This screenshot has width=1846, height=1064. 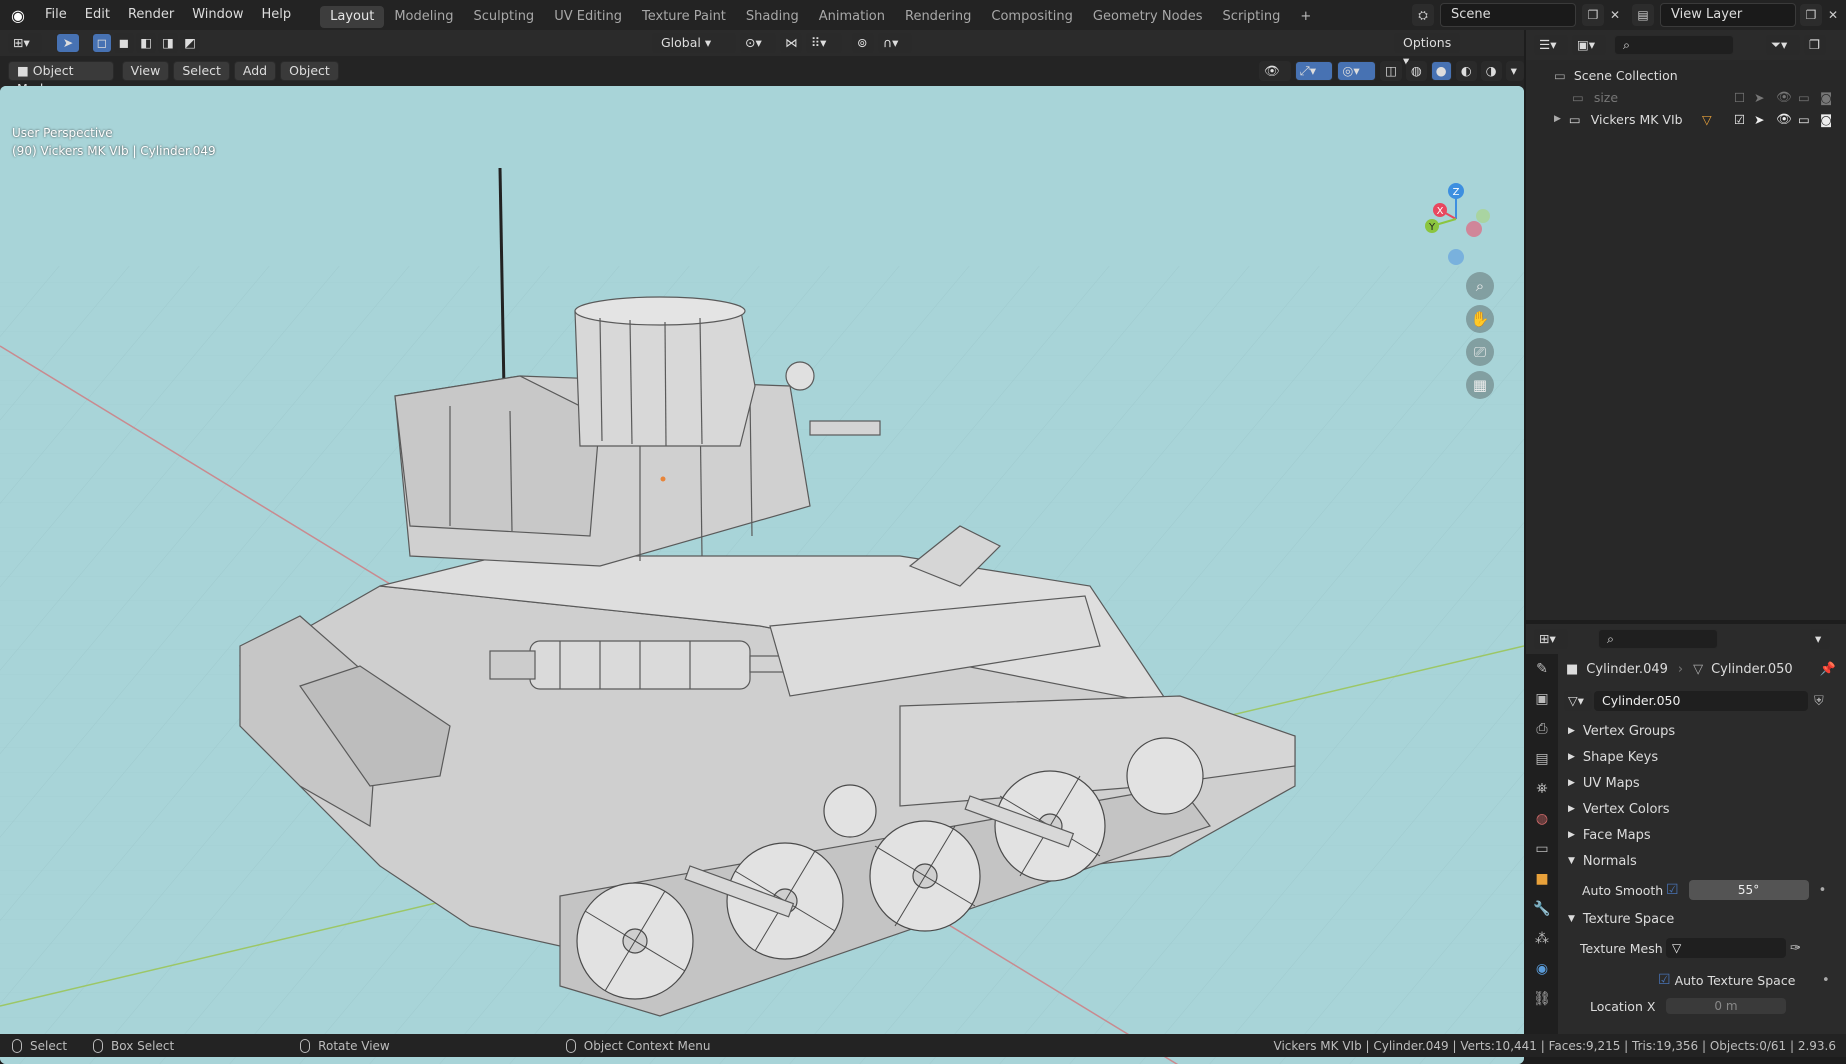 I want to click on tab-modeling: Modeling, so click(x=423, y=17).